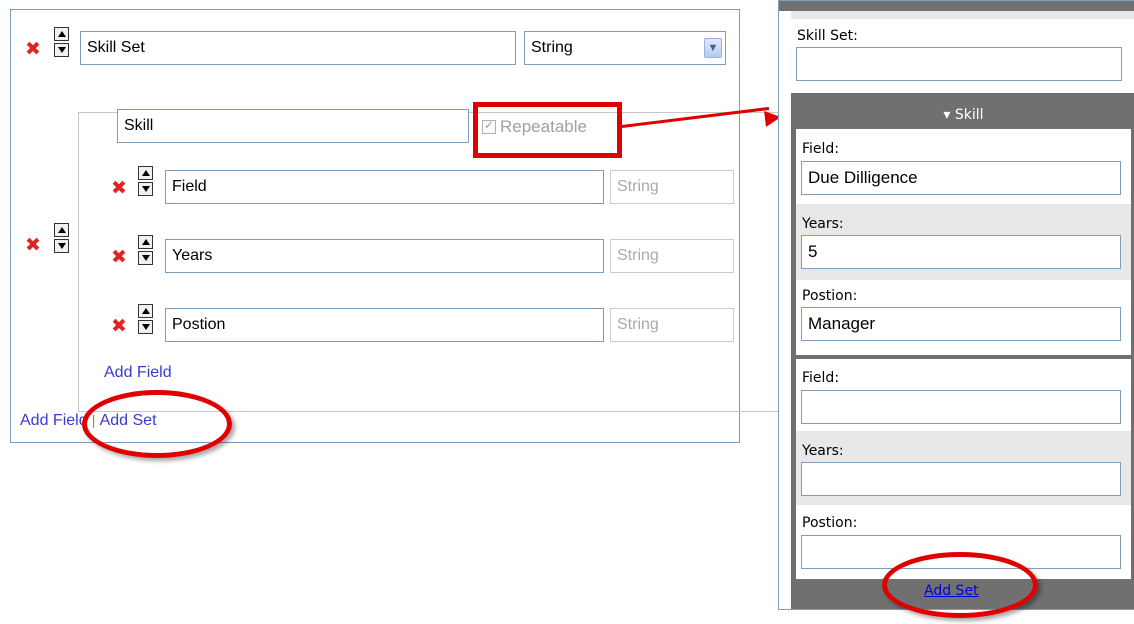  I want to click on skill-set-input, so click(959, 64).